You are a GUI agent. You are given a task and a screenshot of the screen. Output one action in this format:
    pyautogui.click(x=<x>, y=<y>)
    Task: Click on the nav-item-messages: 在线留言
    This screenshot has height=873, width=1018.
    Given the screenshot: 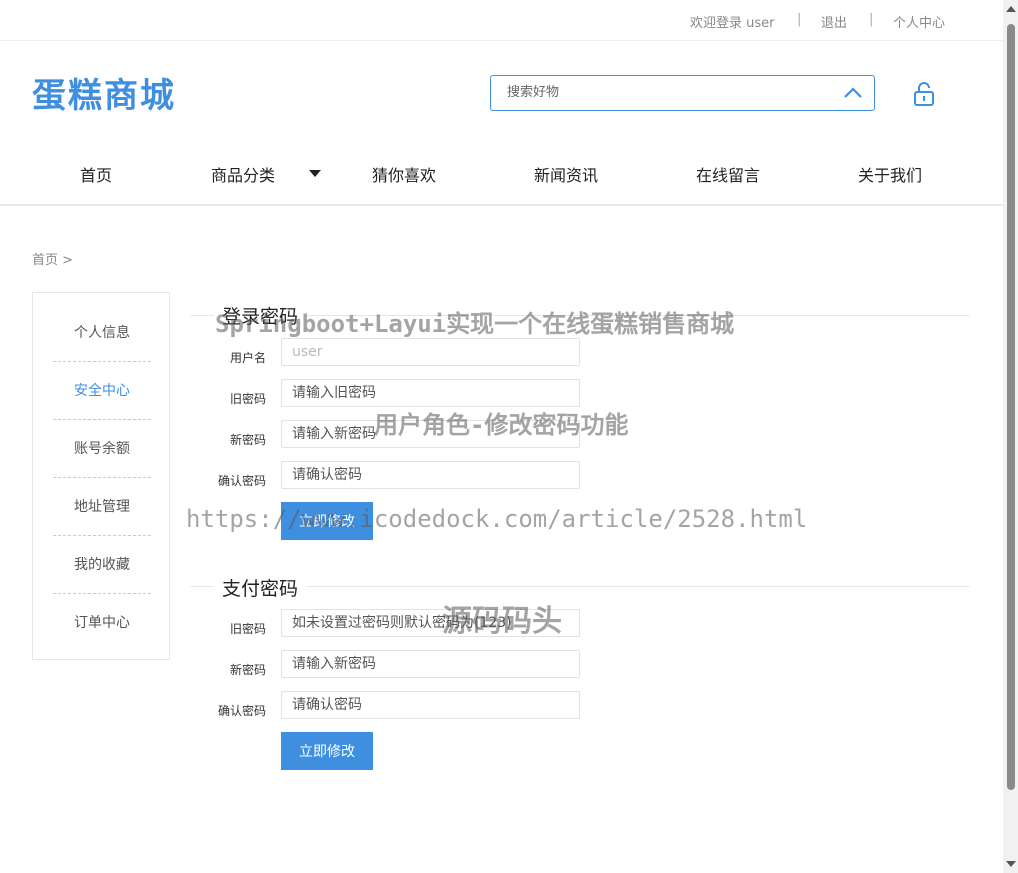 What is the action you would take?
    pyautogui.click(x=728, y=174)
    